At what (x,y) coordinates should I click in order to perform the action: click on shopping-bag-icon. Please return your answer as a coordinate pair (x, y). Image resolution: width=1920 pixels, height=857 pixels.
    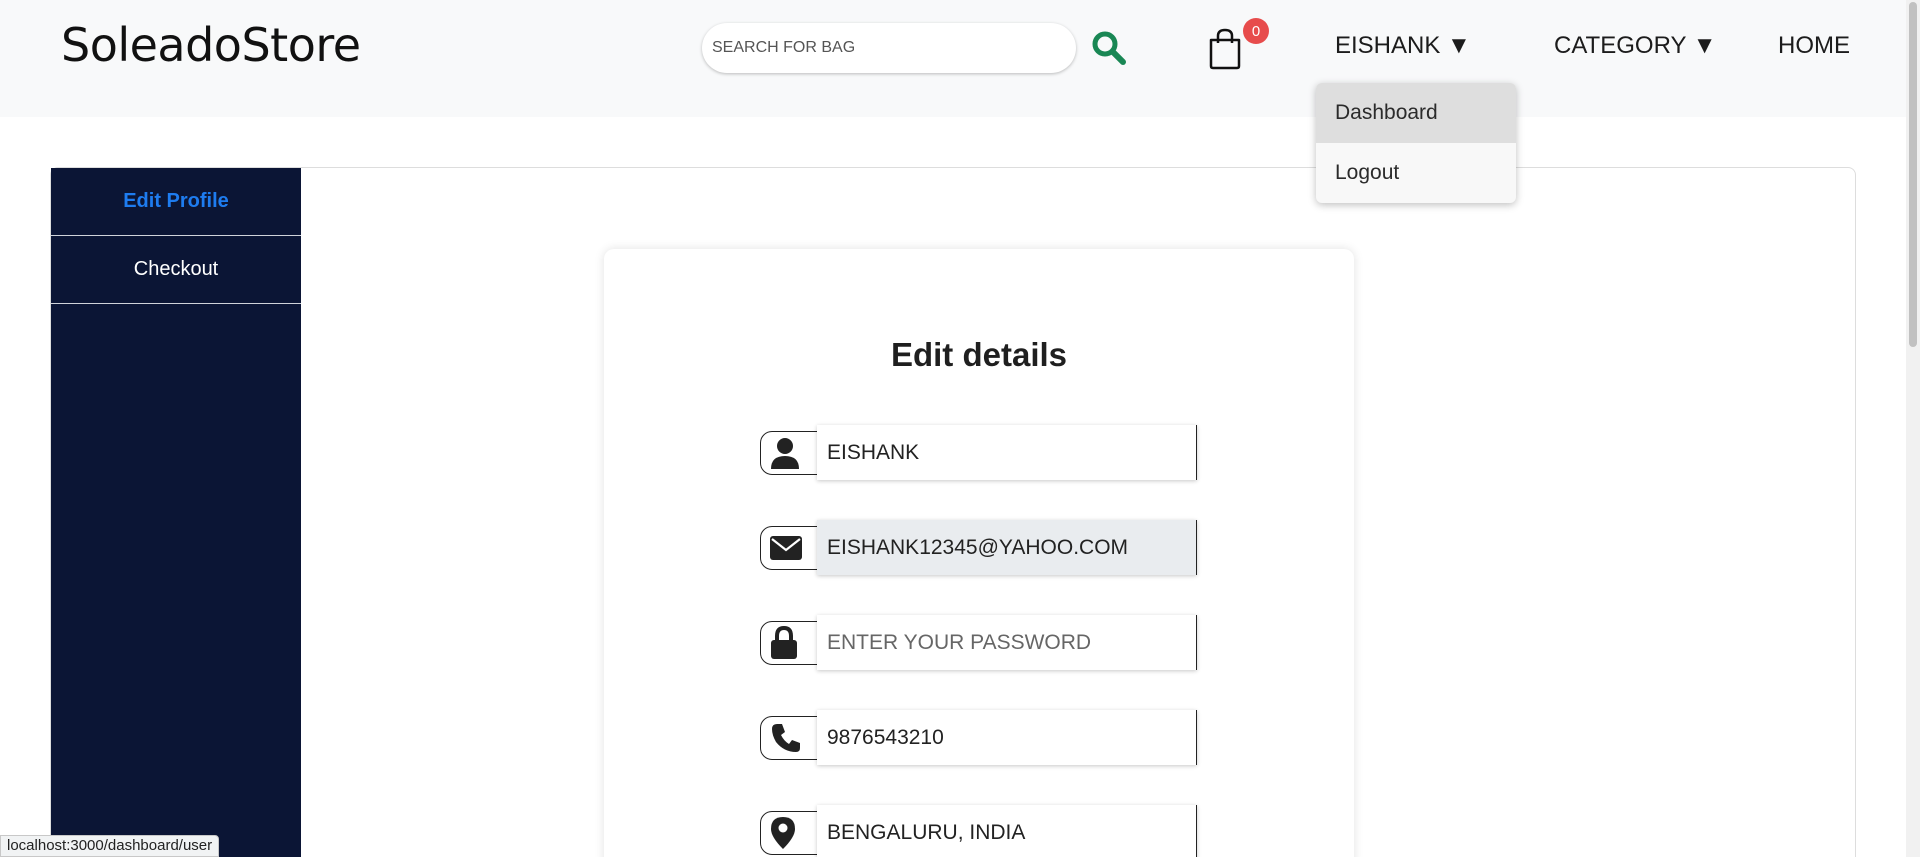
    Looking at the image, I should click on (1225, 49).